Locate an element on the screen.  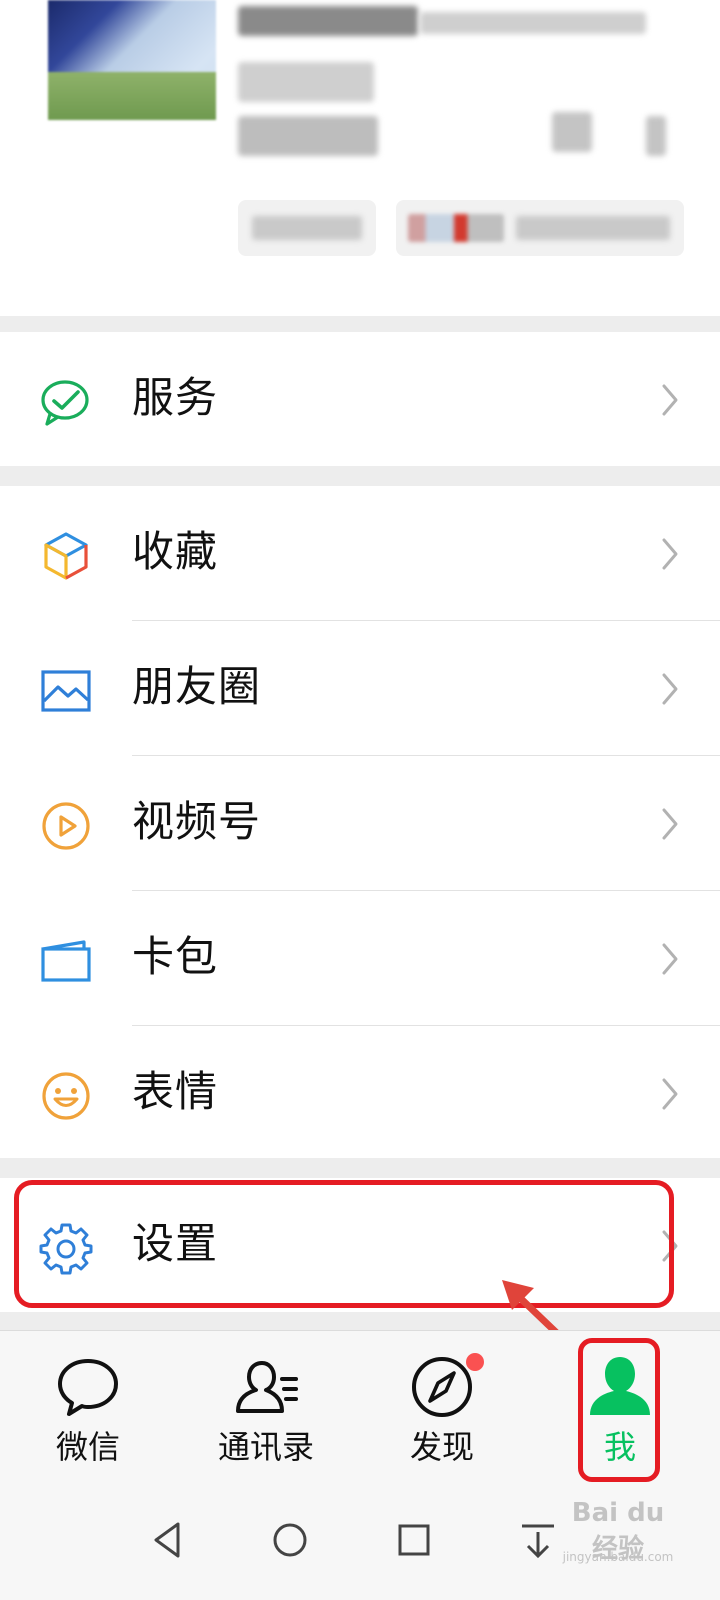
tab-discover: 发现 is located at coordinates (442, 1414).